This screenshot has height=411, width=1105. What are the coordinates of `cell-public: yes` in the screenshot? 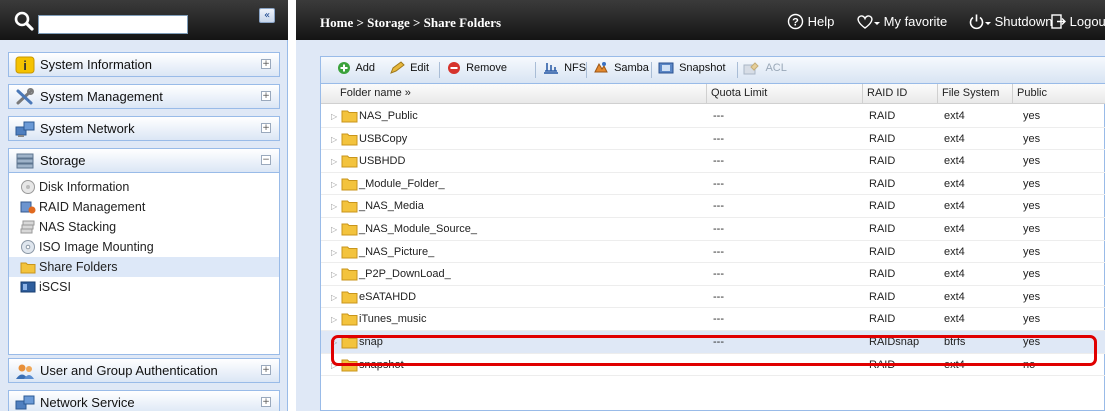 It's located at (1032, 183).